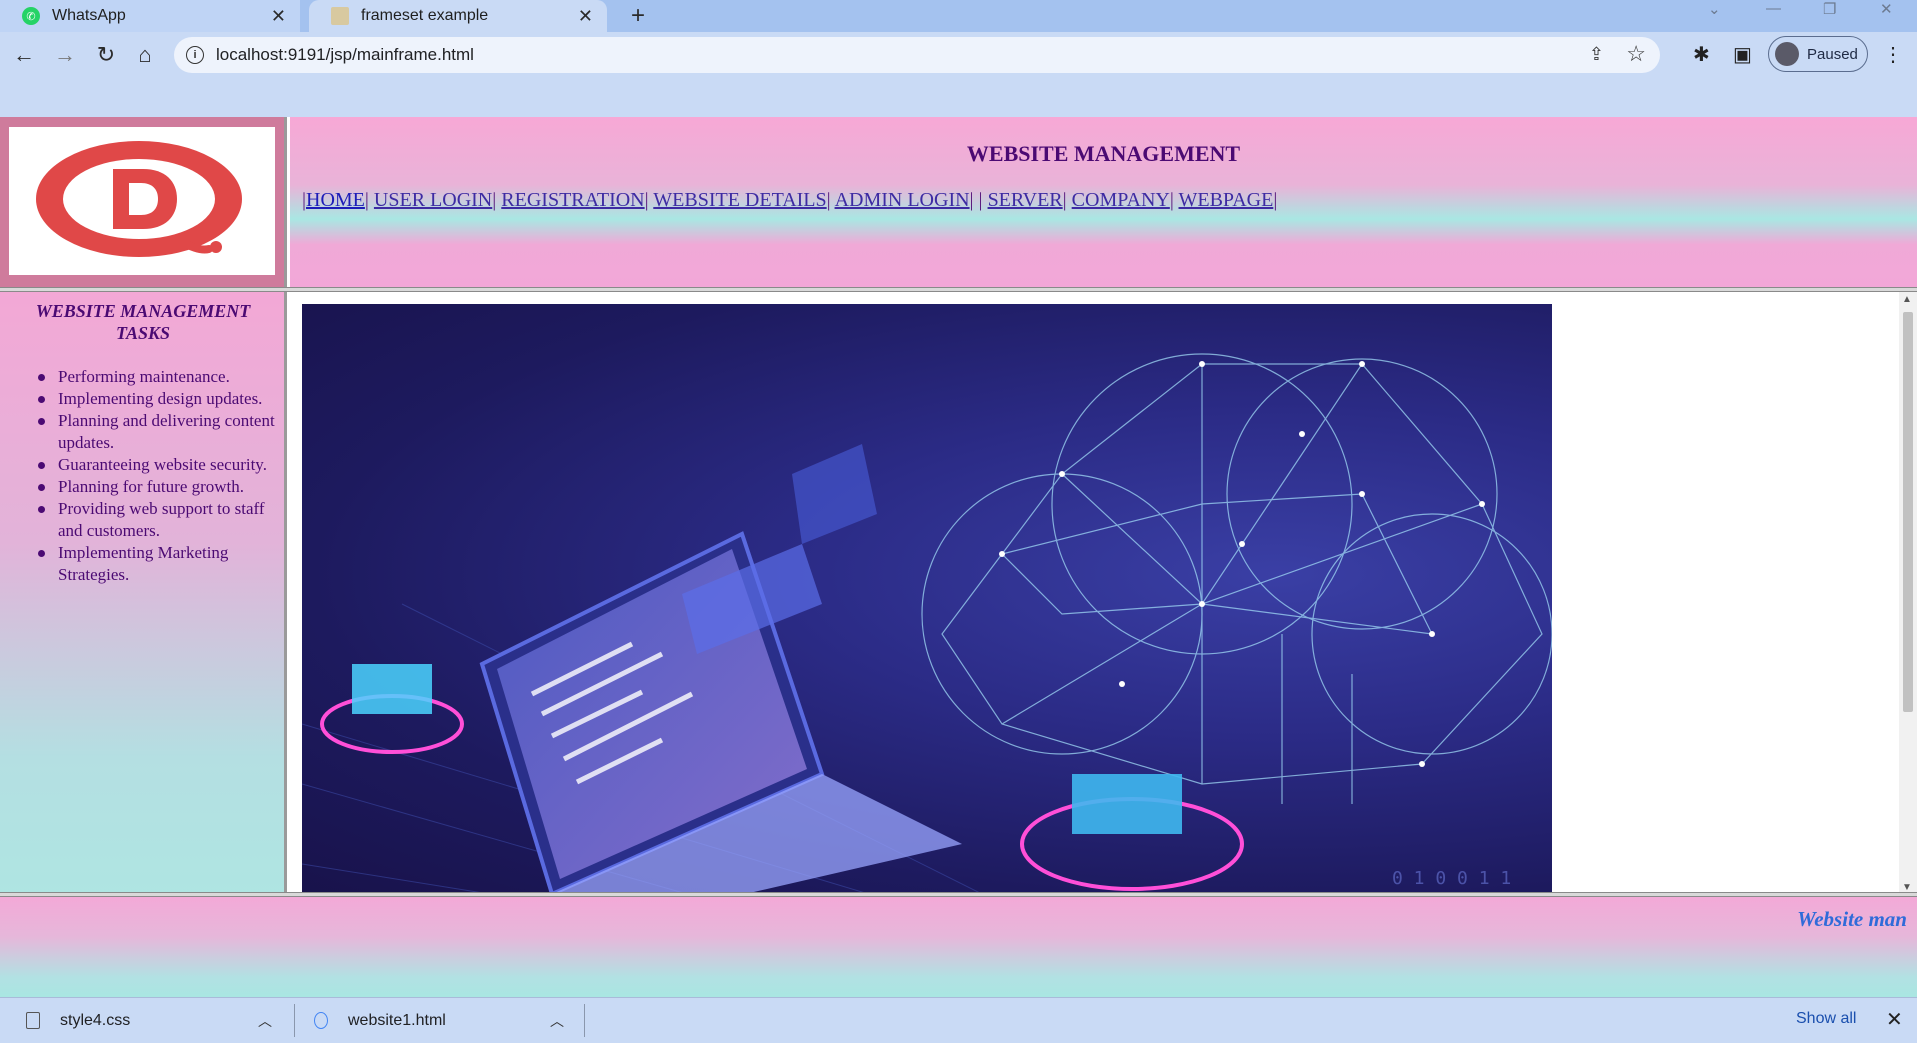 This screenshot has width=1917, height=1043. What do you see at coordinates (1451, 878) in the screenshot?
I see `svg-text: 0 1 0 0 1 1` at bounding box center [1451, 878].